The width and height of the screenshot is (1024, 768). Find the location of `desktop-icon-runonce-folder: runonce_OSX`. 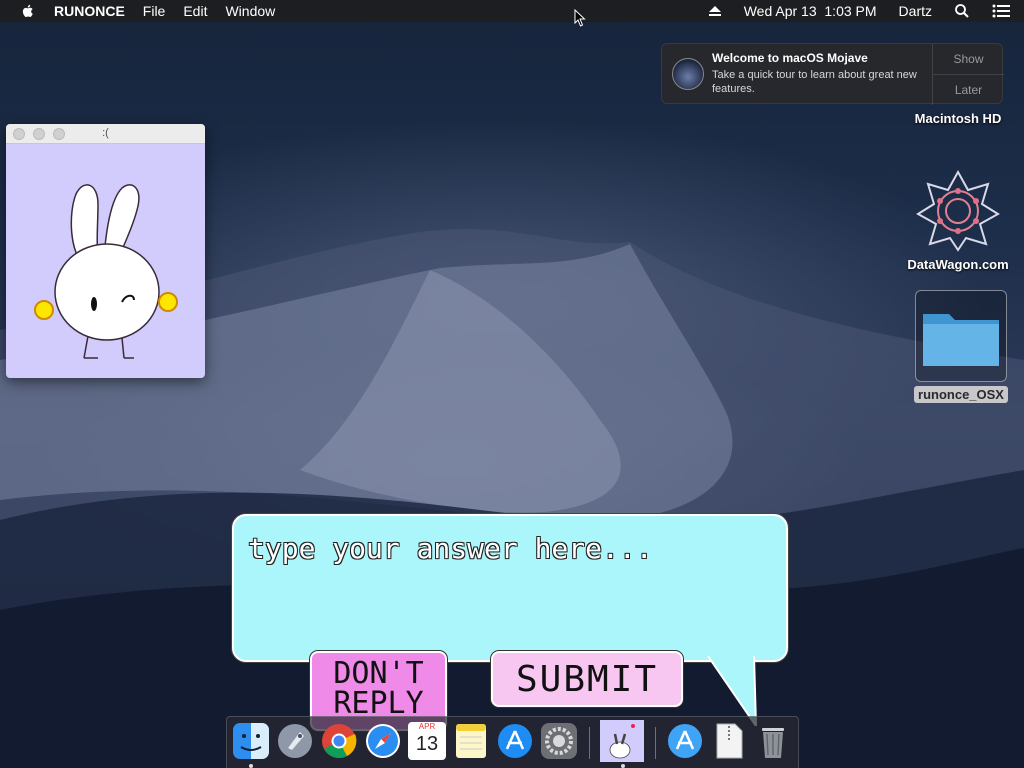

desktop-icon-runonce-folder: runonce_OSX is located at coordinates (961, 346).